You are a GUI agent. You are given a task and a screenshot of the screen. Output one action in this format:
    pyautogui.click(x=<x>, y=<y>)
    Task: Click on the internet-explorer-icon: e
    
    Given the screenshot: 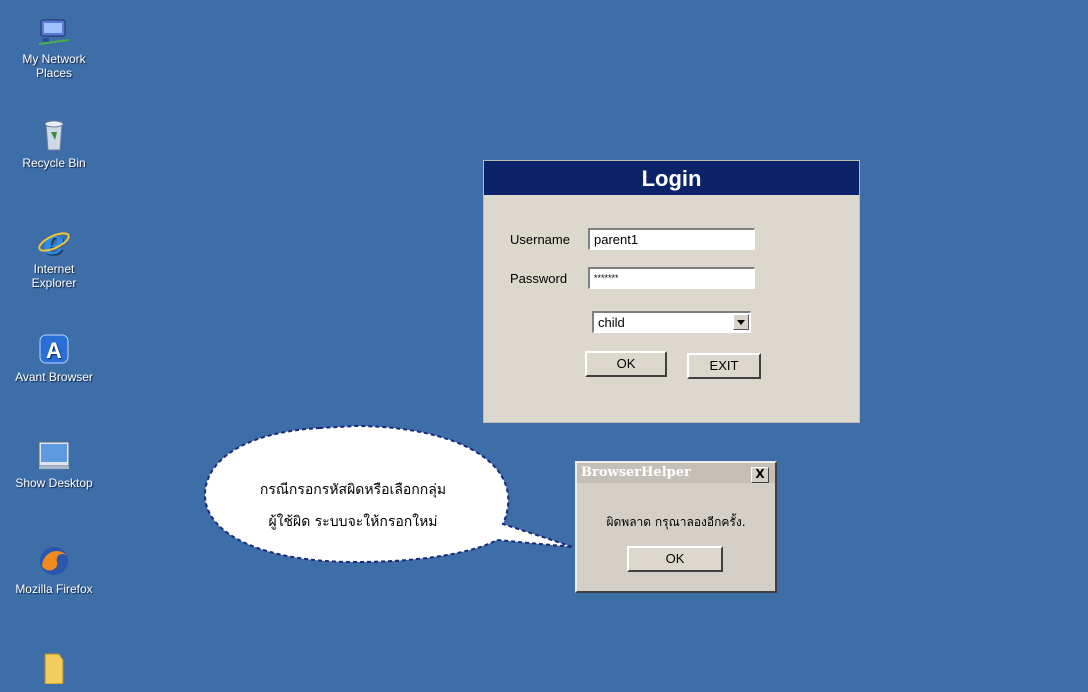 What is the action you would take?
    pyautogui.click(x=54, y=243)
    